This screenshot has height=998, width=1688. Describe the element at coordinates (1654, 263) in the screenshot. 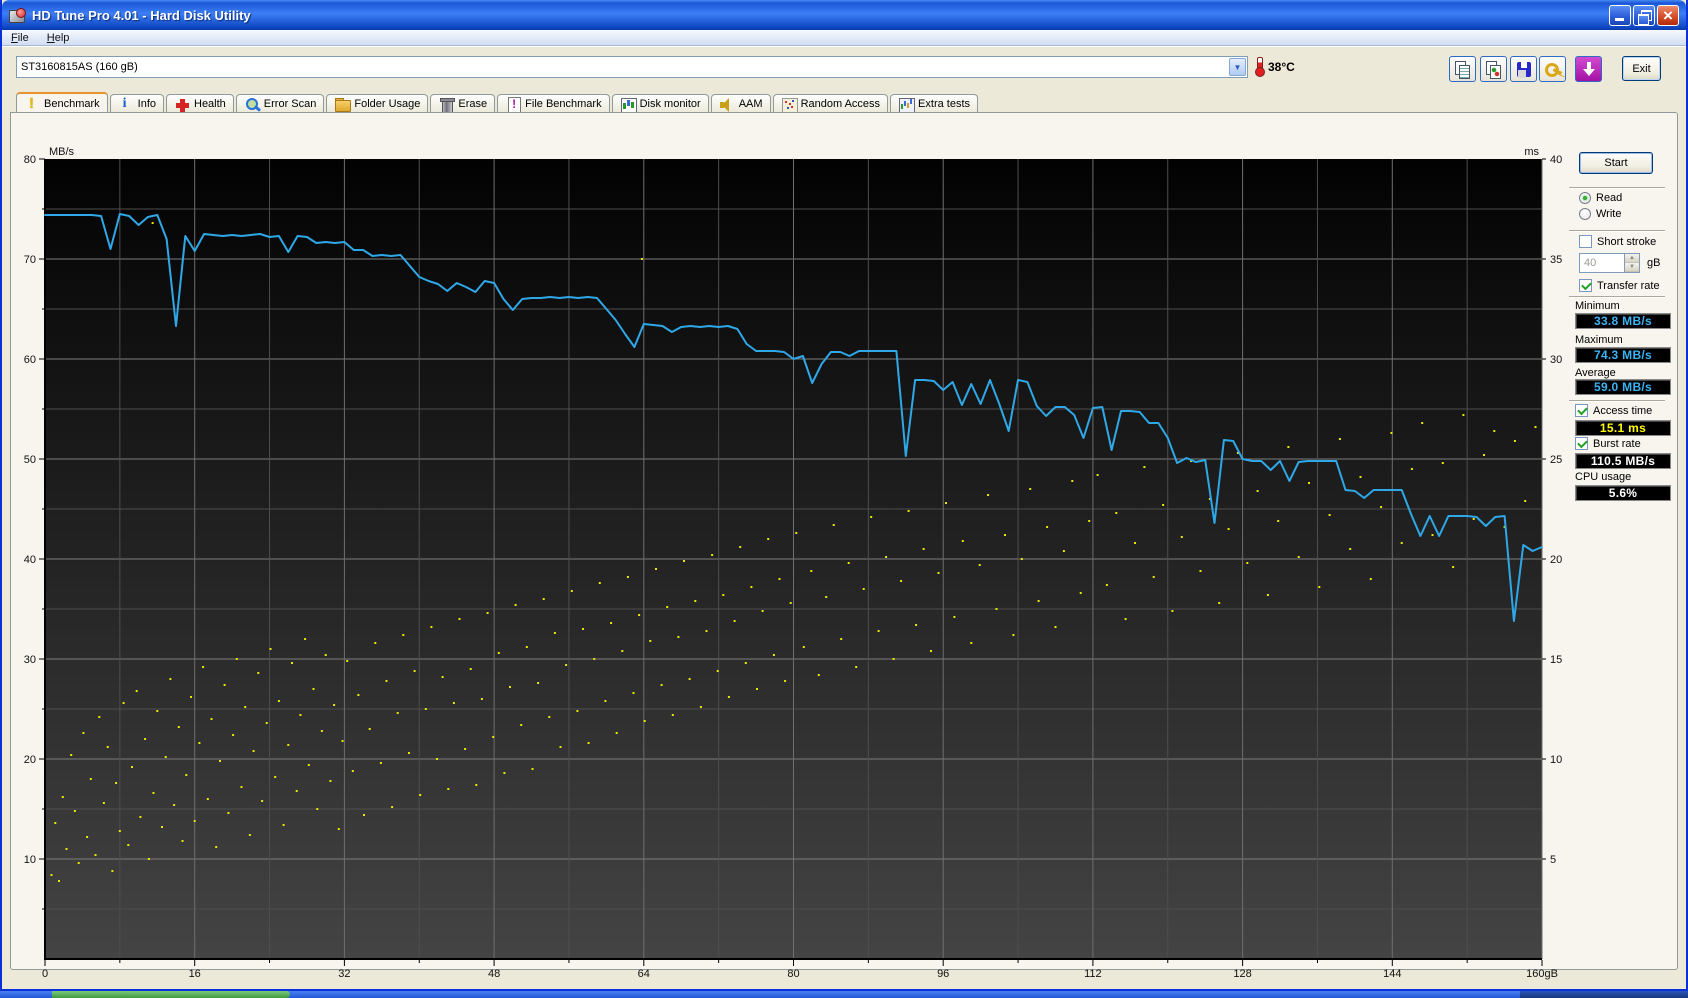

I see `gb-unit-label: gB` at that location.